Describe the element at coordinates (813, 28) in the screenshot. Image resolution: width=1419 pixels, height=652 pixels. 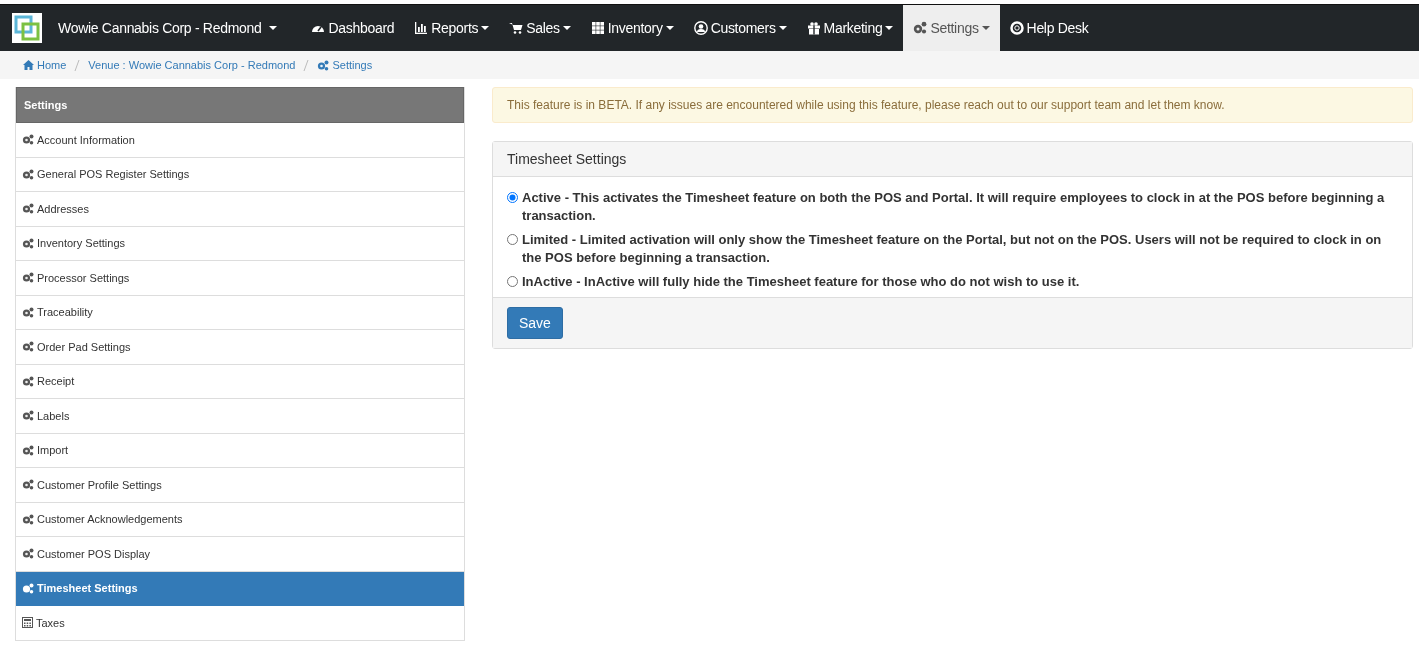
I see `gift-icon` at that location.